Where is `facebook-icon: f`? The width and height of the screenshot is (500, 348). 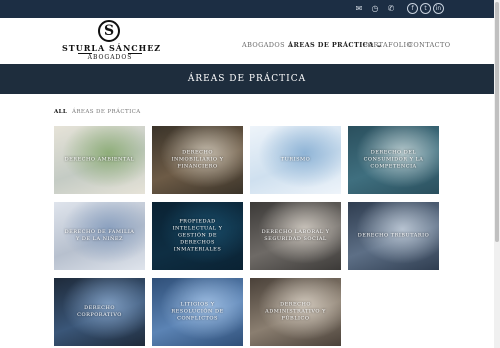
facebook-icon: f is located at coordinates (412, 8).